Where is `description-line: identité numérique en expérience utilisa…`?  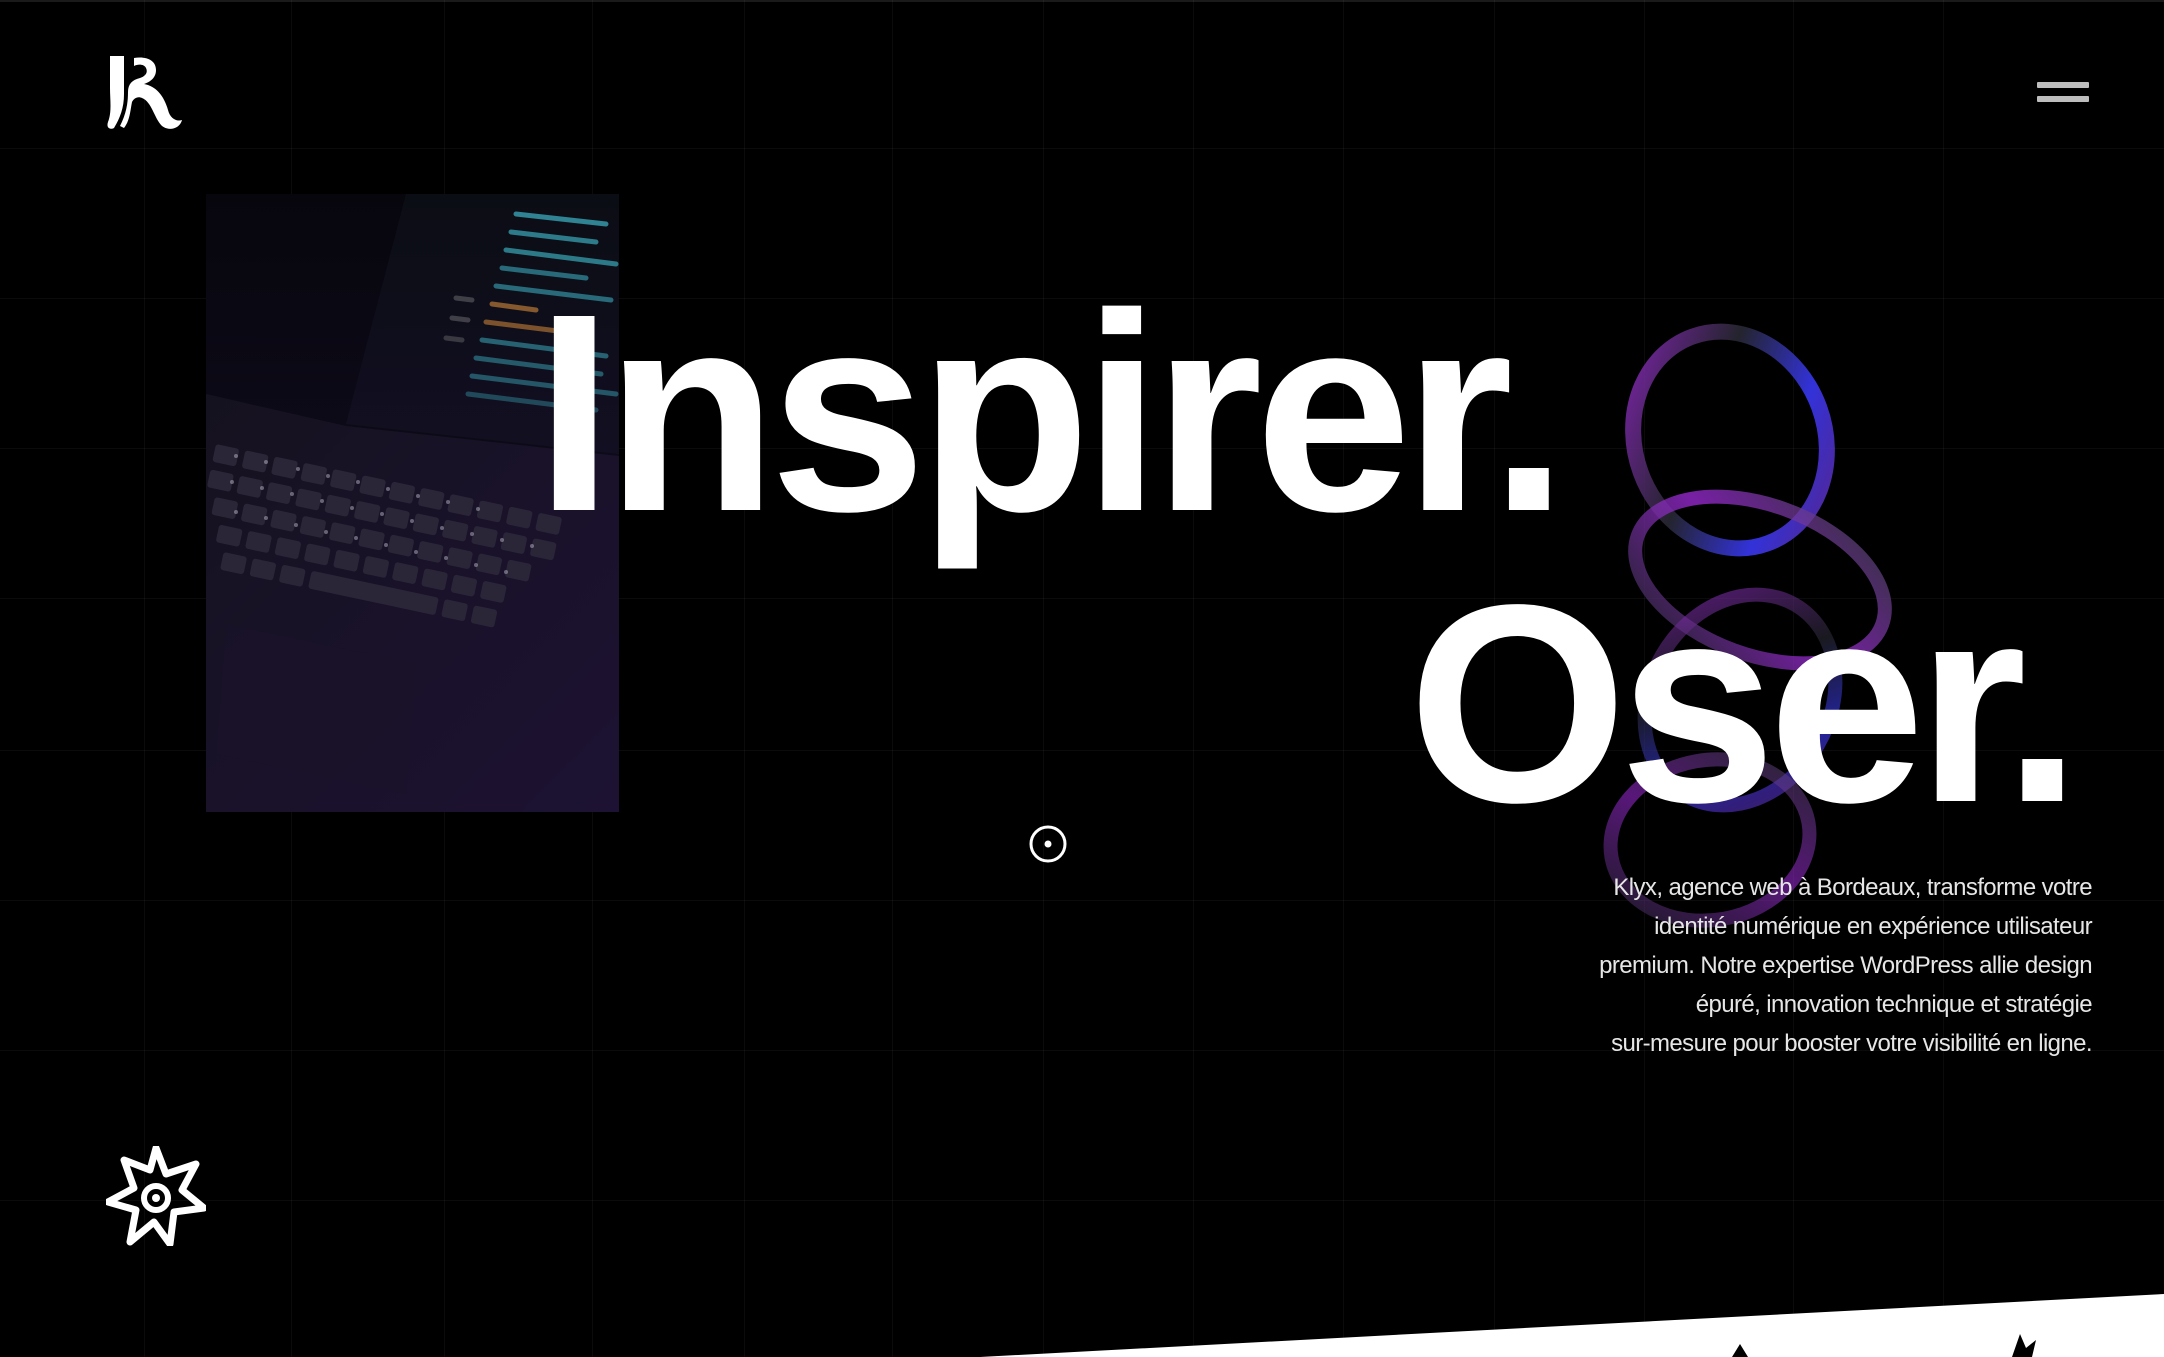 description-line: identité numérique en expérience utilisa… is located at coordinates (1873, 926).